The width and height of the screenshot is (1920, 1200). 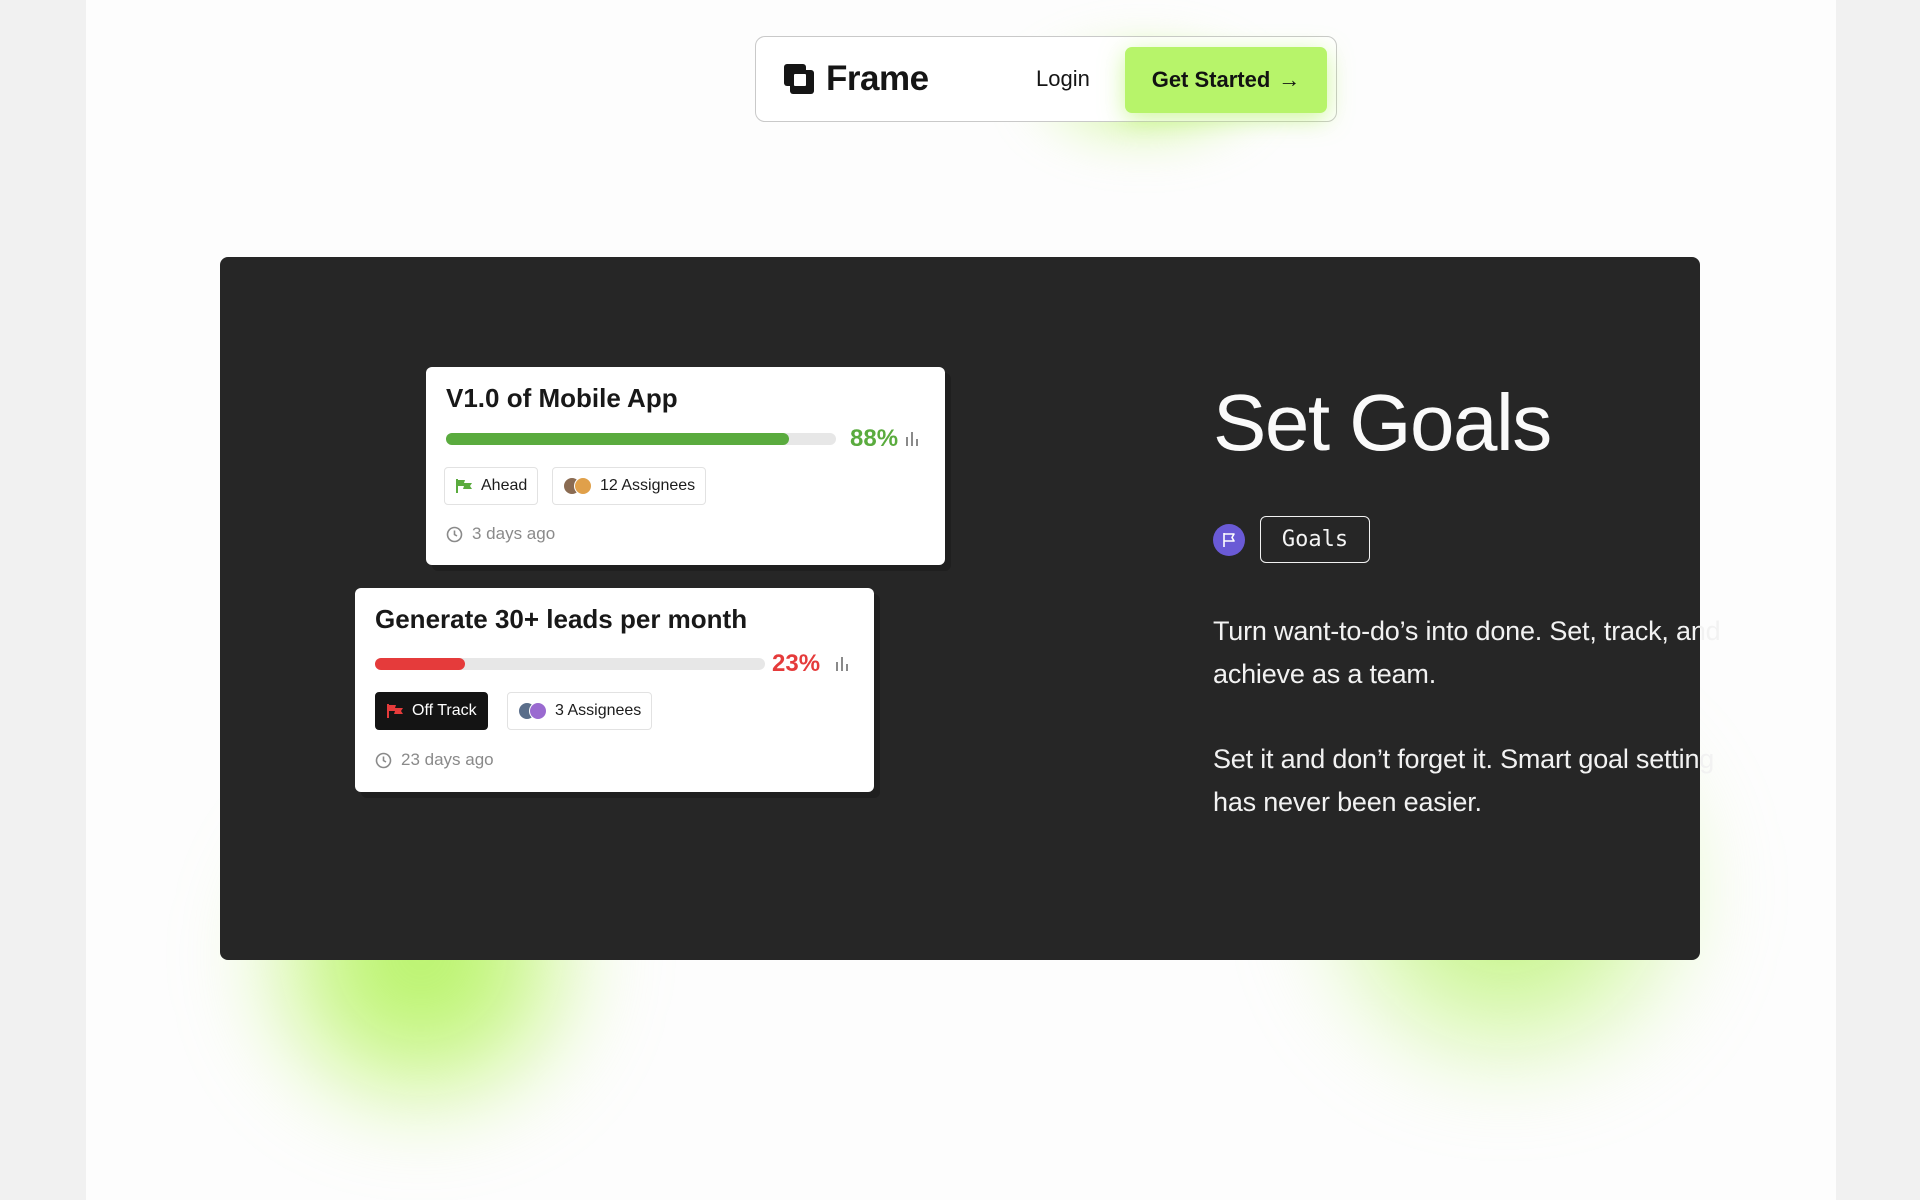 I want to click on assignees-badge: 12 Assignees, so click(x=629, y=486).